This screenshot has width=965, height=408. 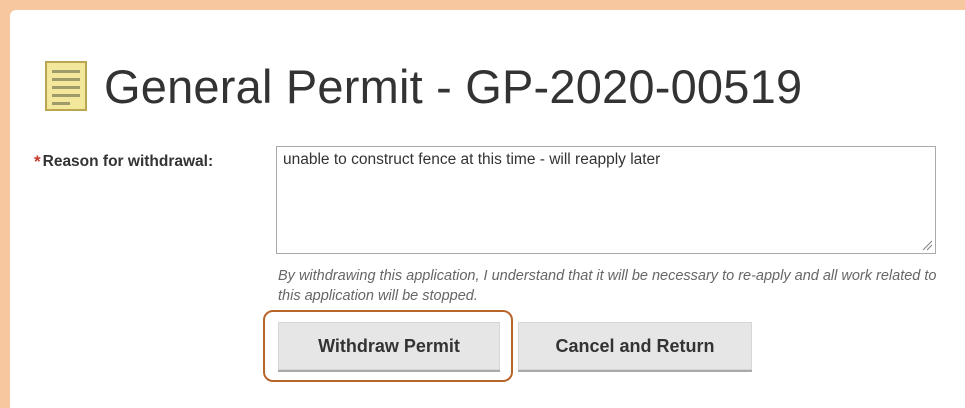 What do you see at coordinates (635, 346) in the screenshot?
I see `cancel-and-return-button: Cancel and Return` at bounding box center [635, 346].